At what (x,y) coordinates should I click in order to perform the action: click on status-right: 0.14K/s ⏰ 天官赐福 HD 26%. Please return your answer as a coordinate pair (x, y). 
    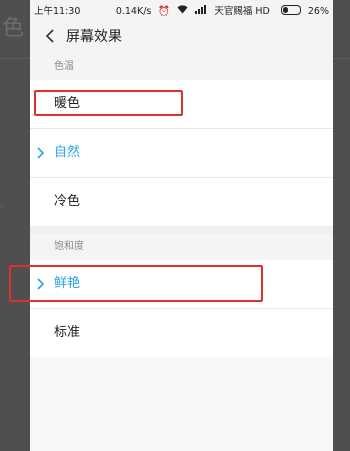
    Looking at the image, I should click on (220, 10).